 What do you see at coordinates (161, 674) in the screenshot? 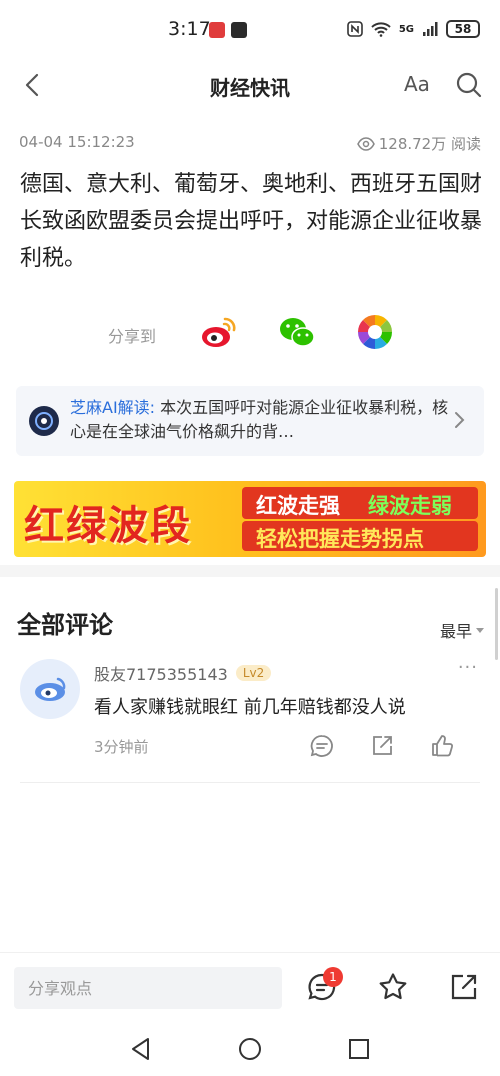
I see `comment-username: 股友7175355143` at bounding box center [161, 674].